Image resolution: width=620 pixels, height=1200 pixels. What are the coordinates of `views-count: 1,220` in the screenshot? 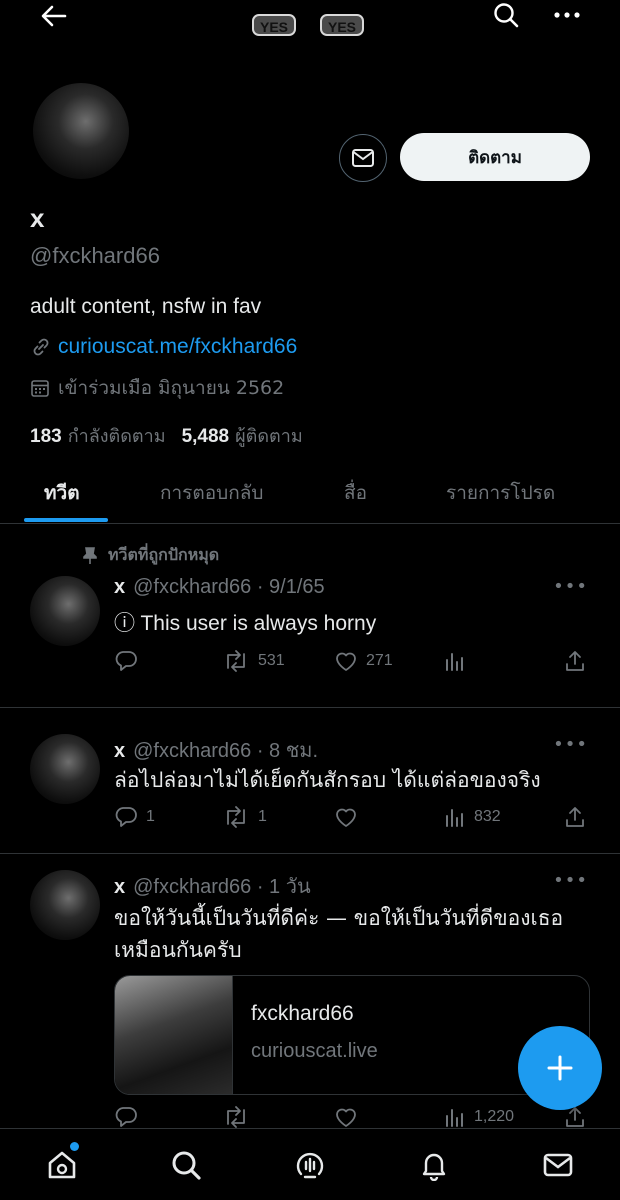 It's located at (494, 1116).